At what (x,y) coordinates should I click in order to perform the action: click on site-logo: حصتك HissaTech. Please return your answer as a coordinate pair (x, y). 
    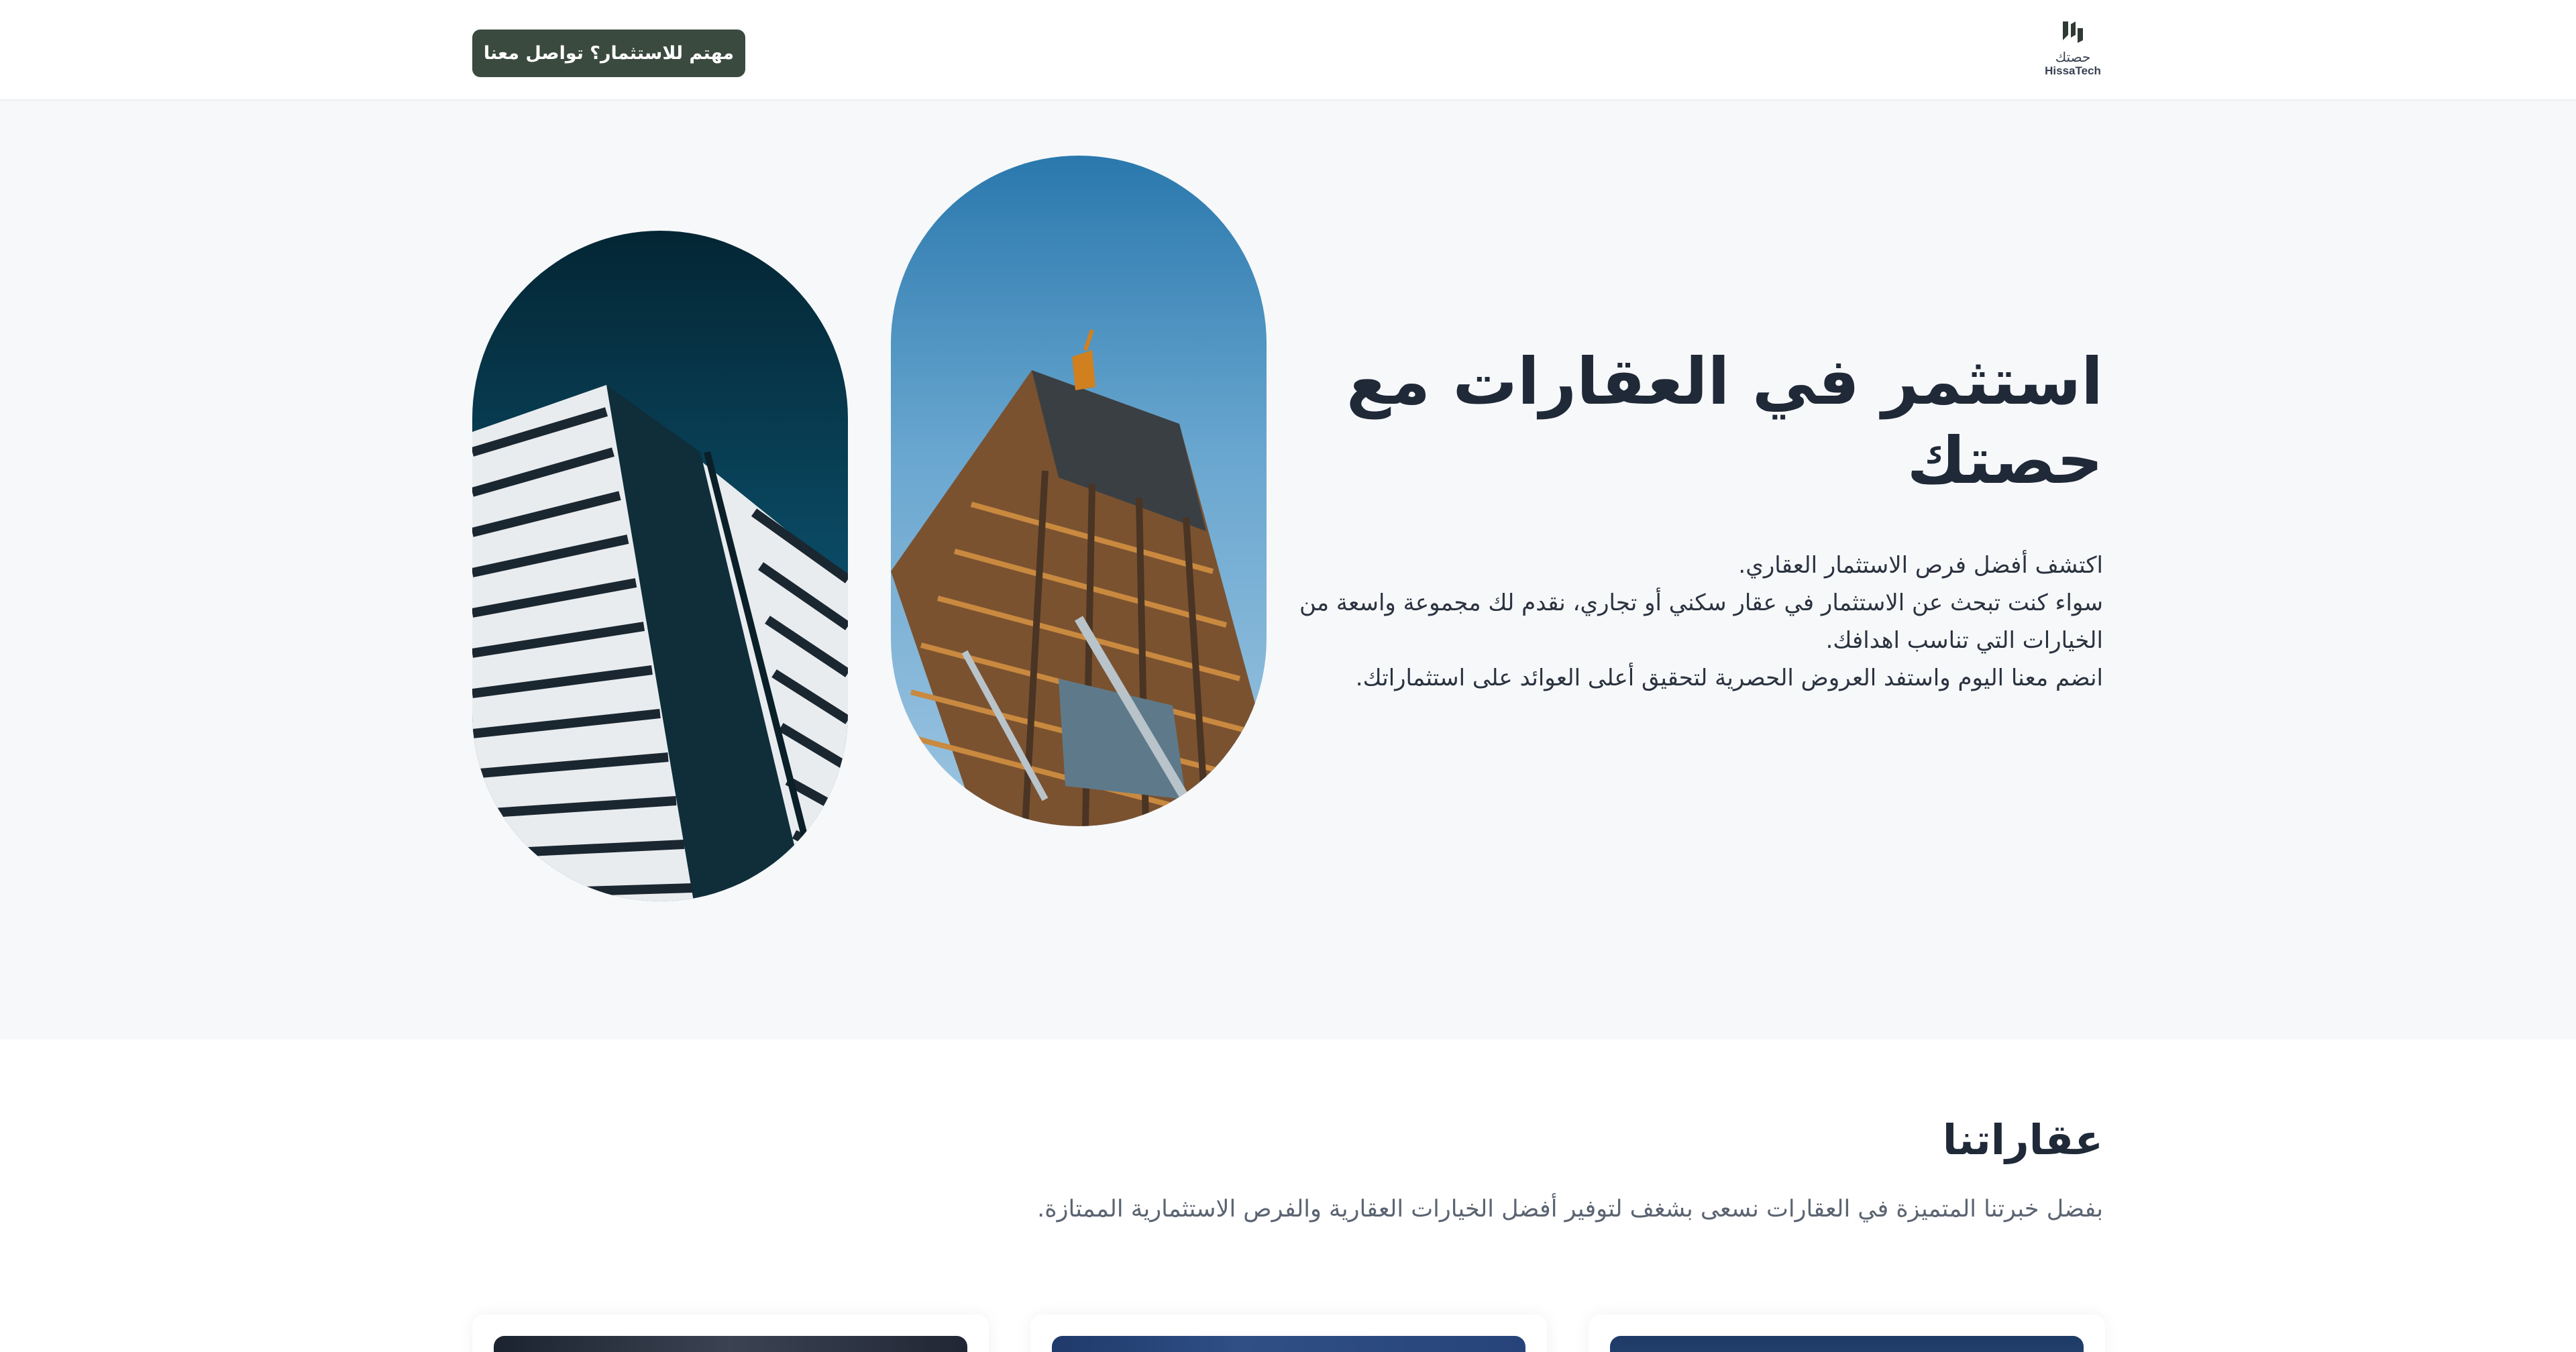
    Looking at the image, I should click on (2072, 53).